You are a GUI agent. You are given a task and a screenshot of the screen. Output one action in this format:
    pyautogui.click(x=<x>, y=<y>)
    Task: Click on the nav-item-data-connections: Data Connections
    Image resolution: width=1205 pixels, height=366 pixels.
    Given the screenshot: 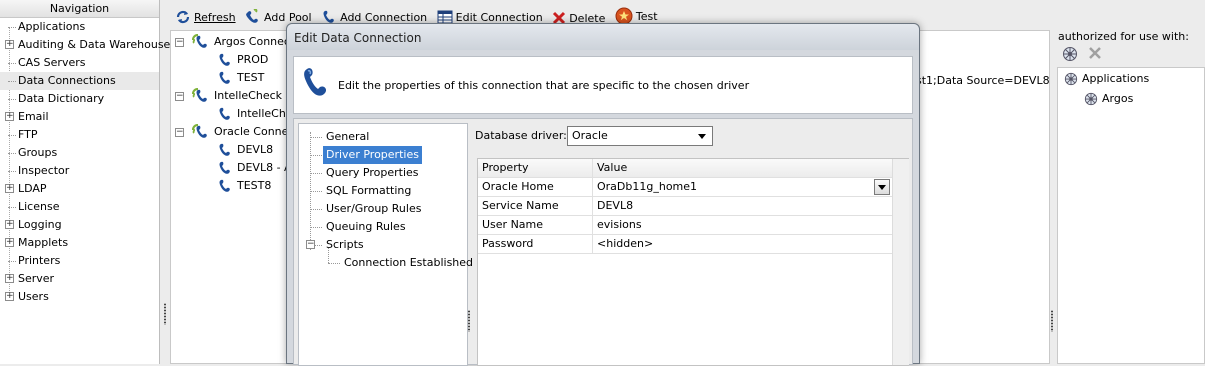 What is the action you would take?
    pyautogui.click(x=79, y=81)
    